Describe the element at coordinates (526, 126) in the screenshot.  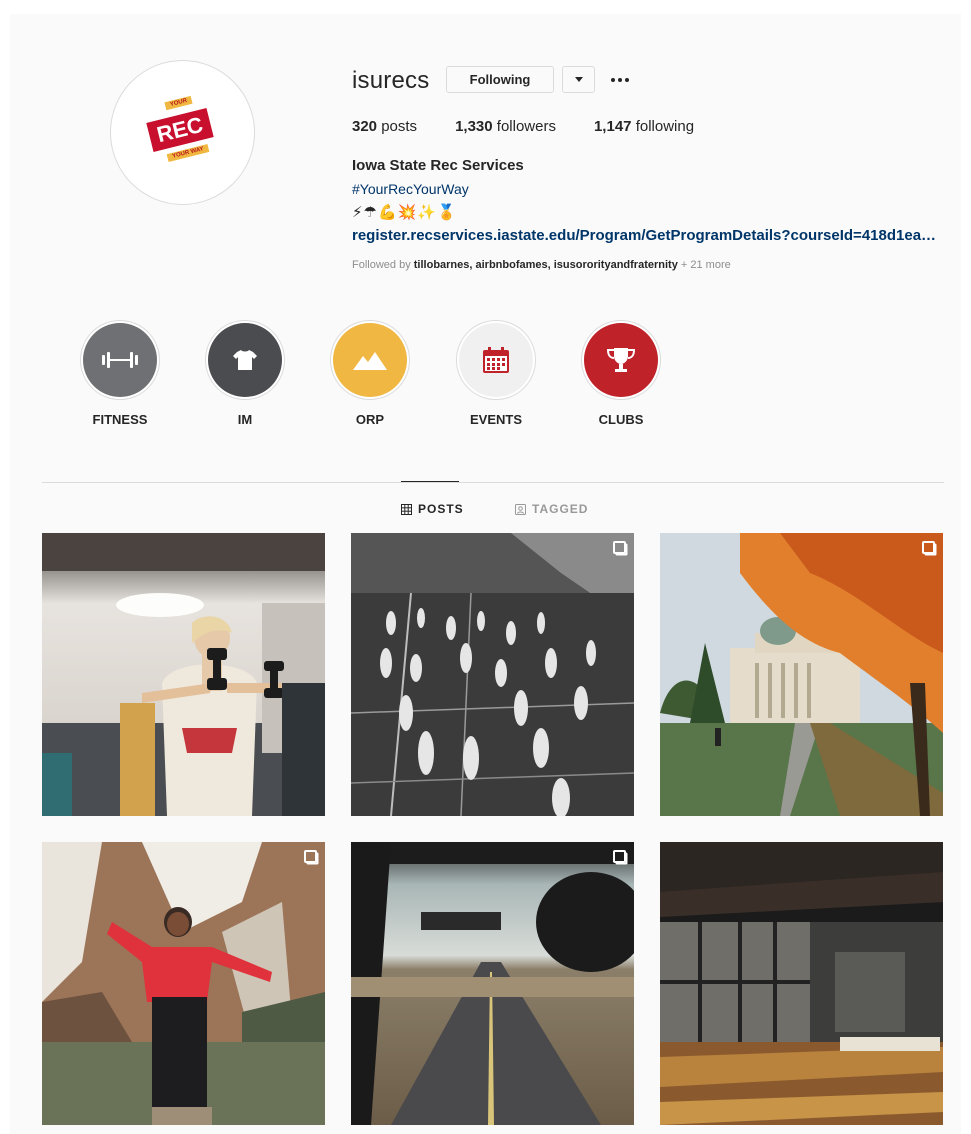
I see `followers-label: followers` at that location.